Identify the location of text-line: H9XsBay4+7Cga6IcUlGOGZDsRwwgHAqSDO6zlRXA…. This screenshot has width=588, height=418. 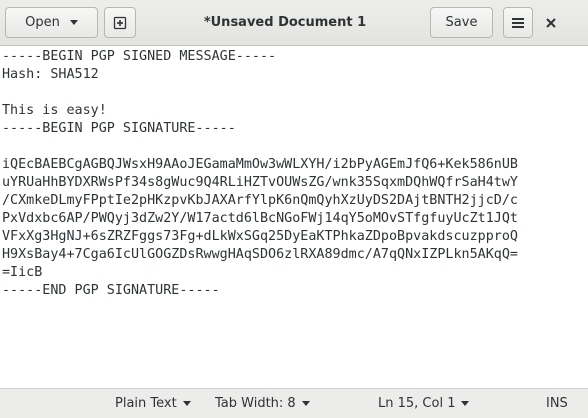
(260, 254).